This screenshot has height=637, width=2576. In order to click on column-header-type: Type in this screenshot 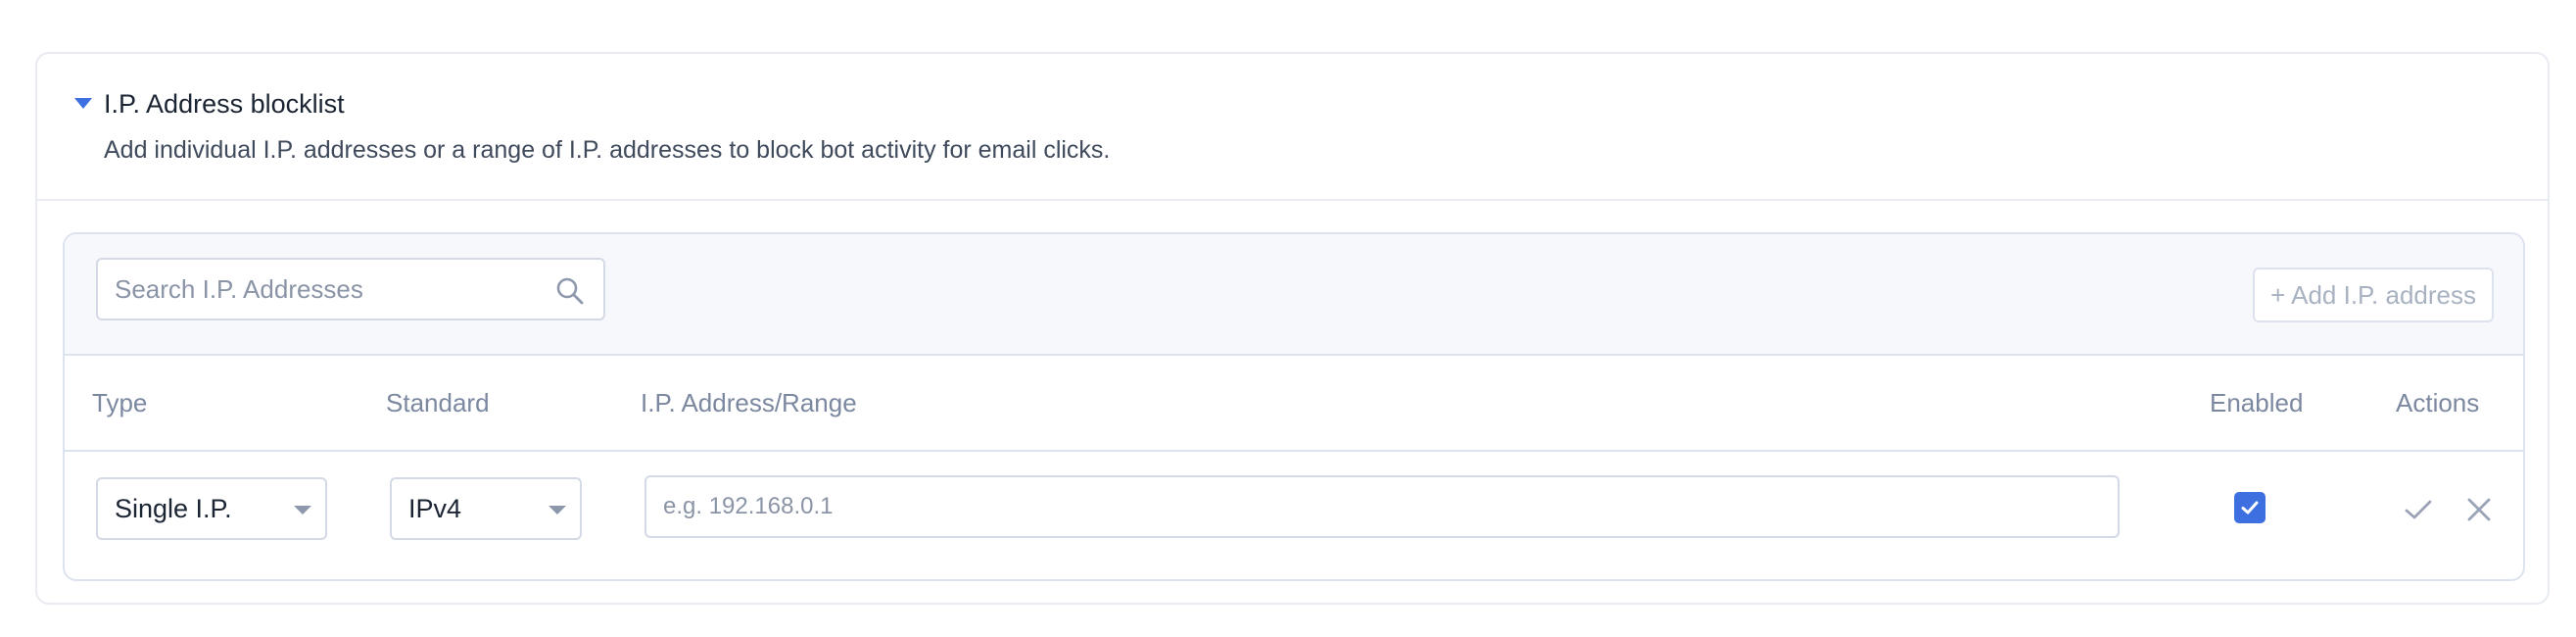, I will do `click(120, 402)`.